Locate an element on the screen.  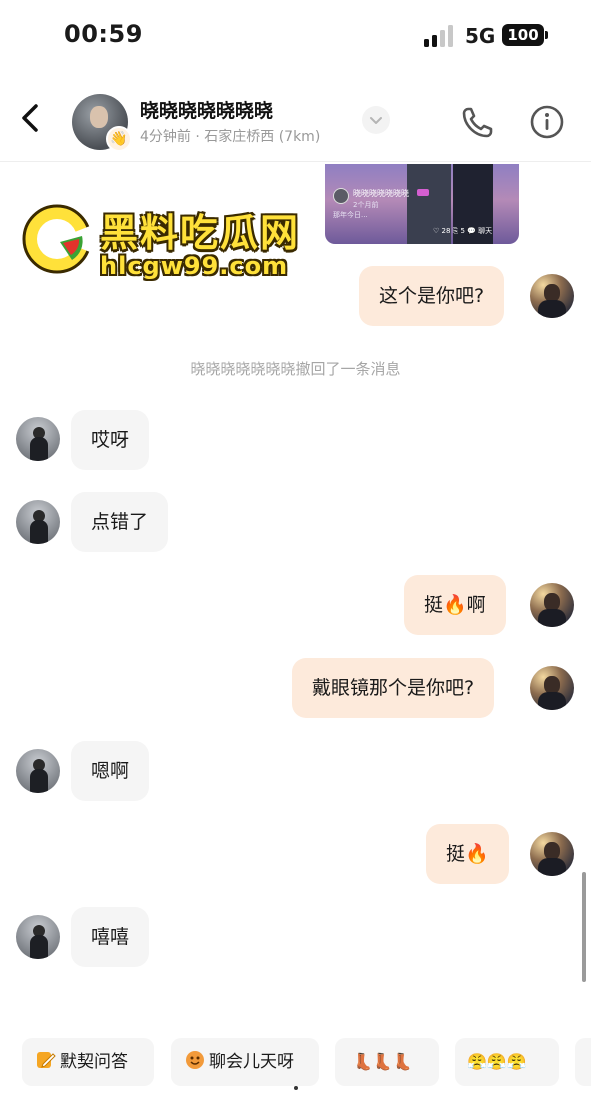
quick-reply-chip: 😤😤😤 is located at coordinates (507, 1062).